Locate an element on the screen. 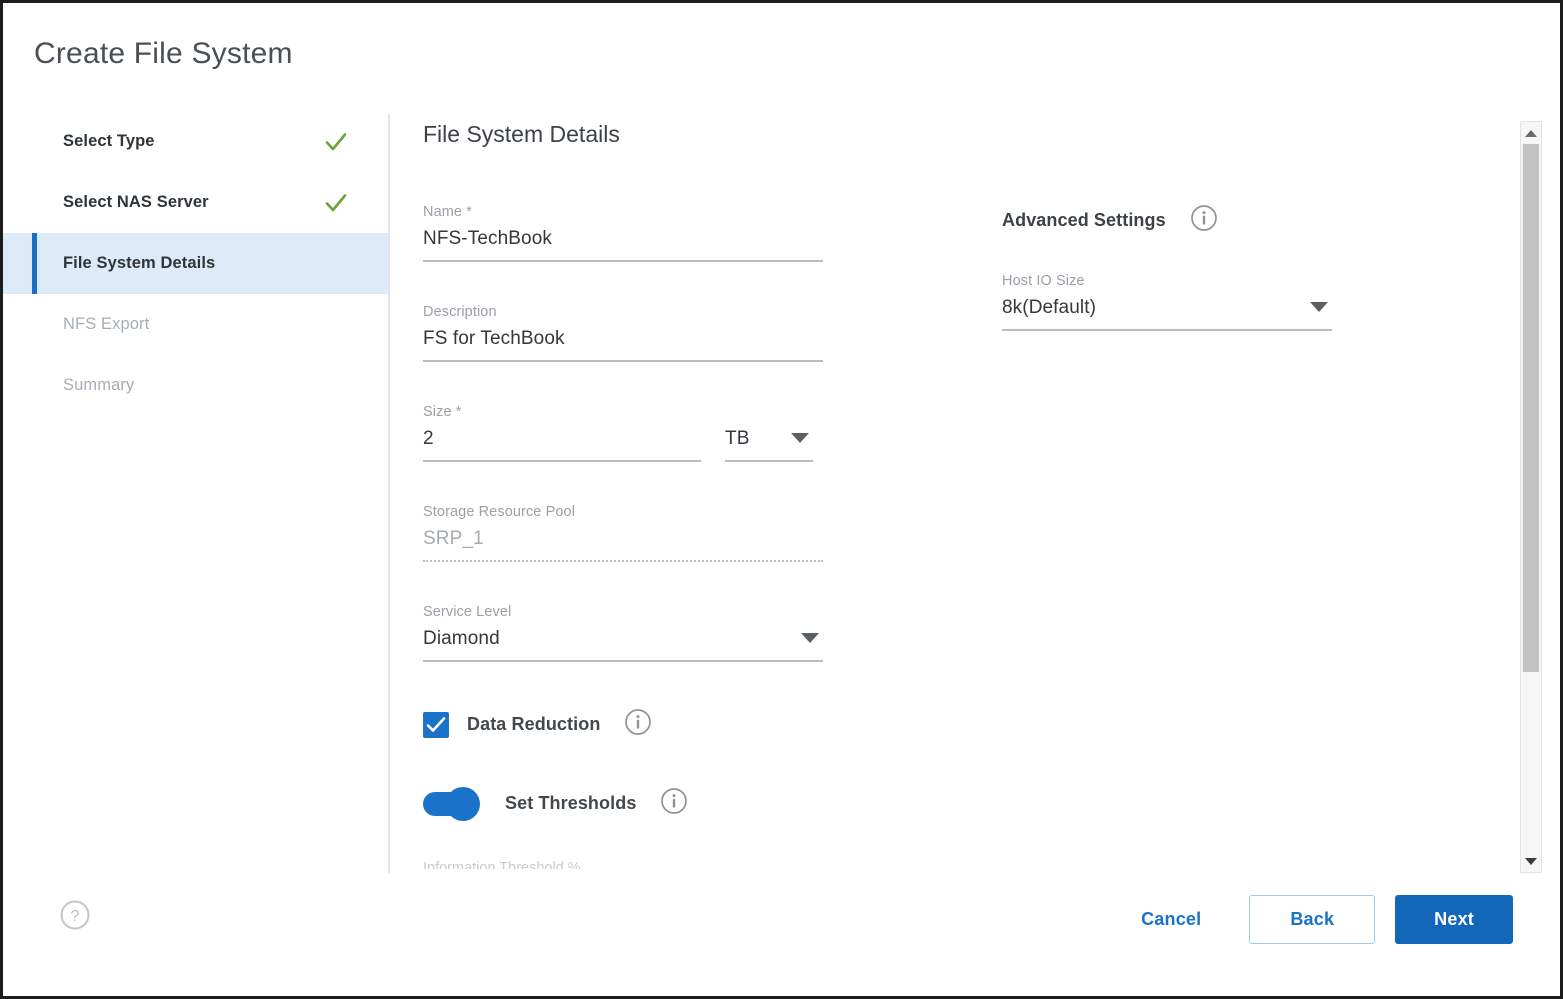 The image size is (1563, 999). name-label: Name * is located at coordinates (447, 212).